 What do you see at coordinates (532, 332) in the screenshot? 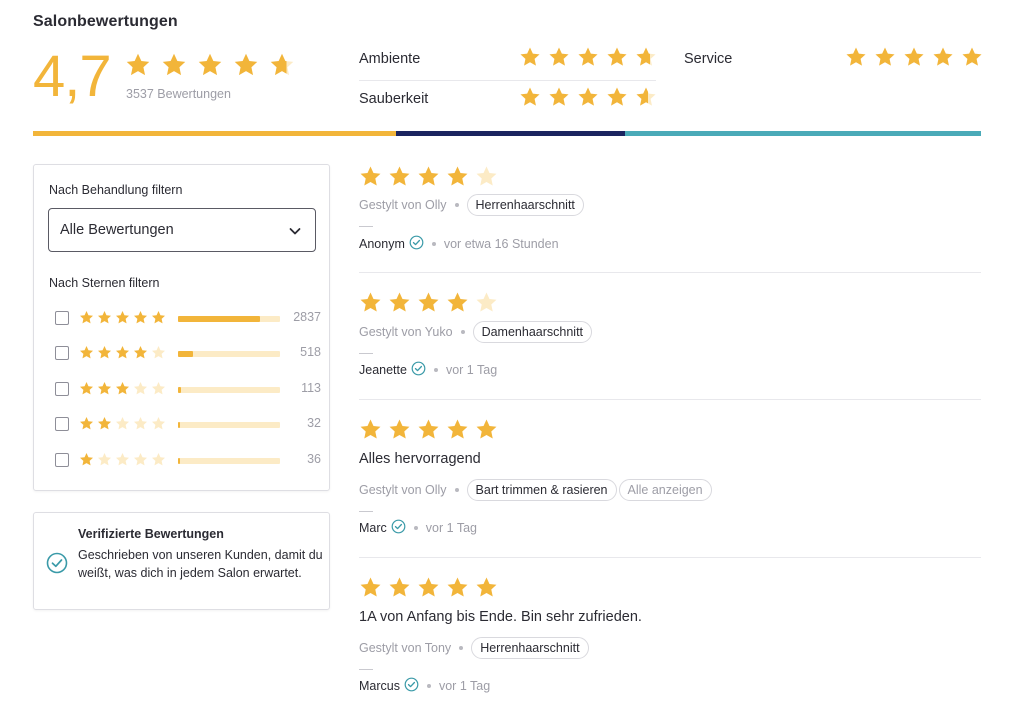
I see `service-tag: Damenhaarschnitt` at bounding box center [532, 332].